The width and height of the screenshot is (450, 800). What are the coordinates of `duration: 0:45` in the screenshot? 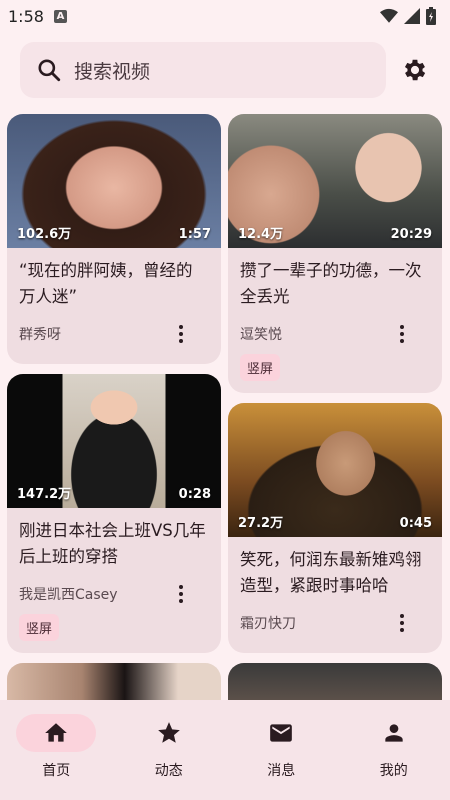 It's located at (415, 523).